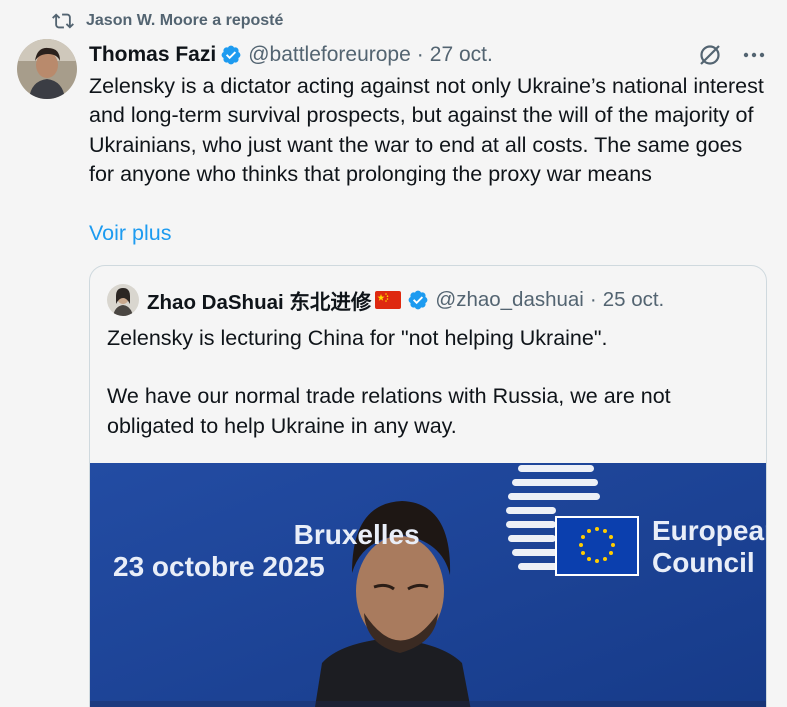  What do you see at coordinates (509, 300) in the screenshot?
I see `quoted-author-handle: @zhao_dashuai` at bounding box center [509, 300].